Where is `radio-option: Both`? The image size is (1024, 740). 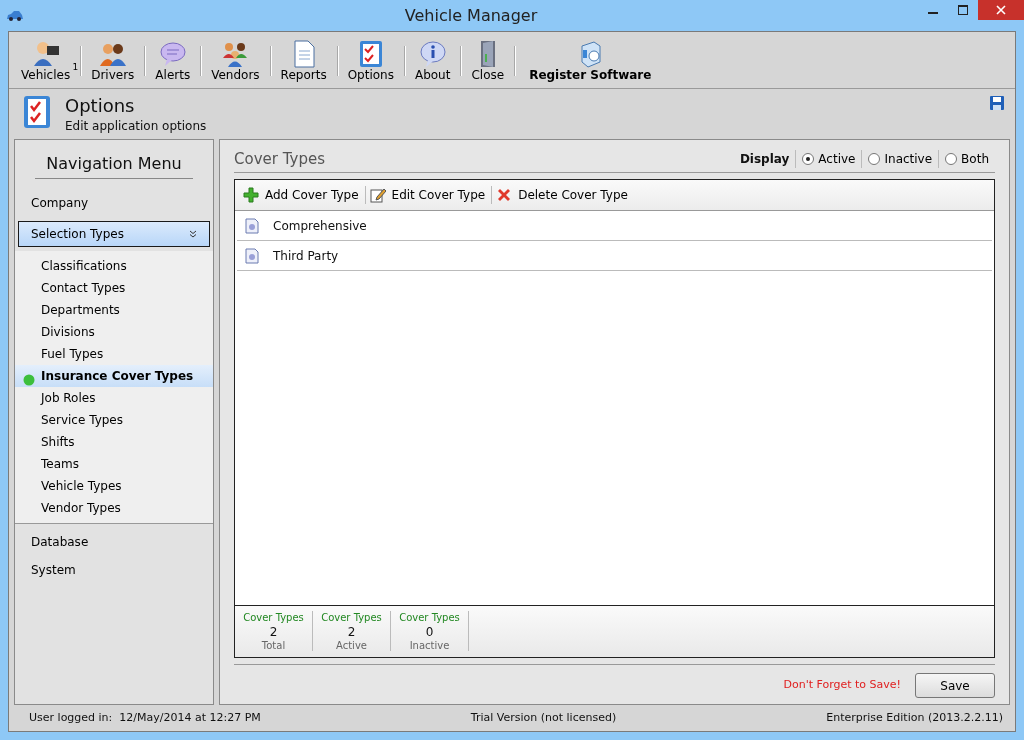
radio-option: Both is located at coordinates (966, 159).